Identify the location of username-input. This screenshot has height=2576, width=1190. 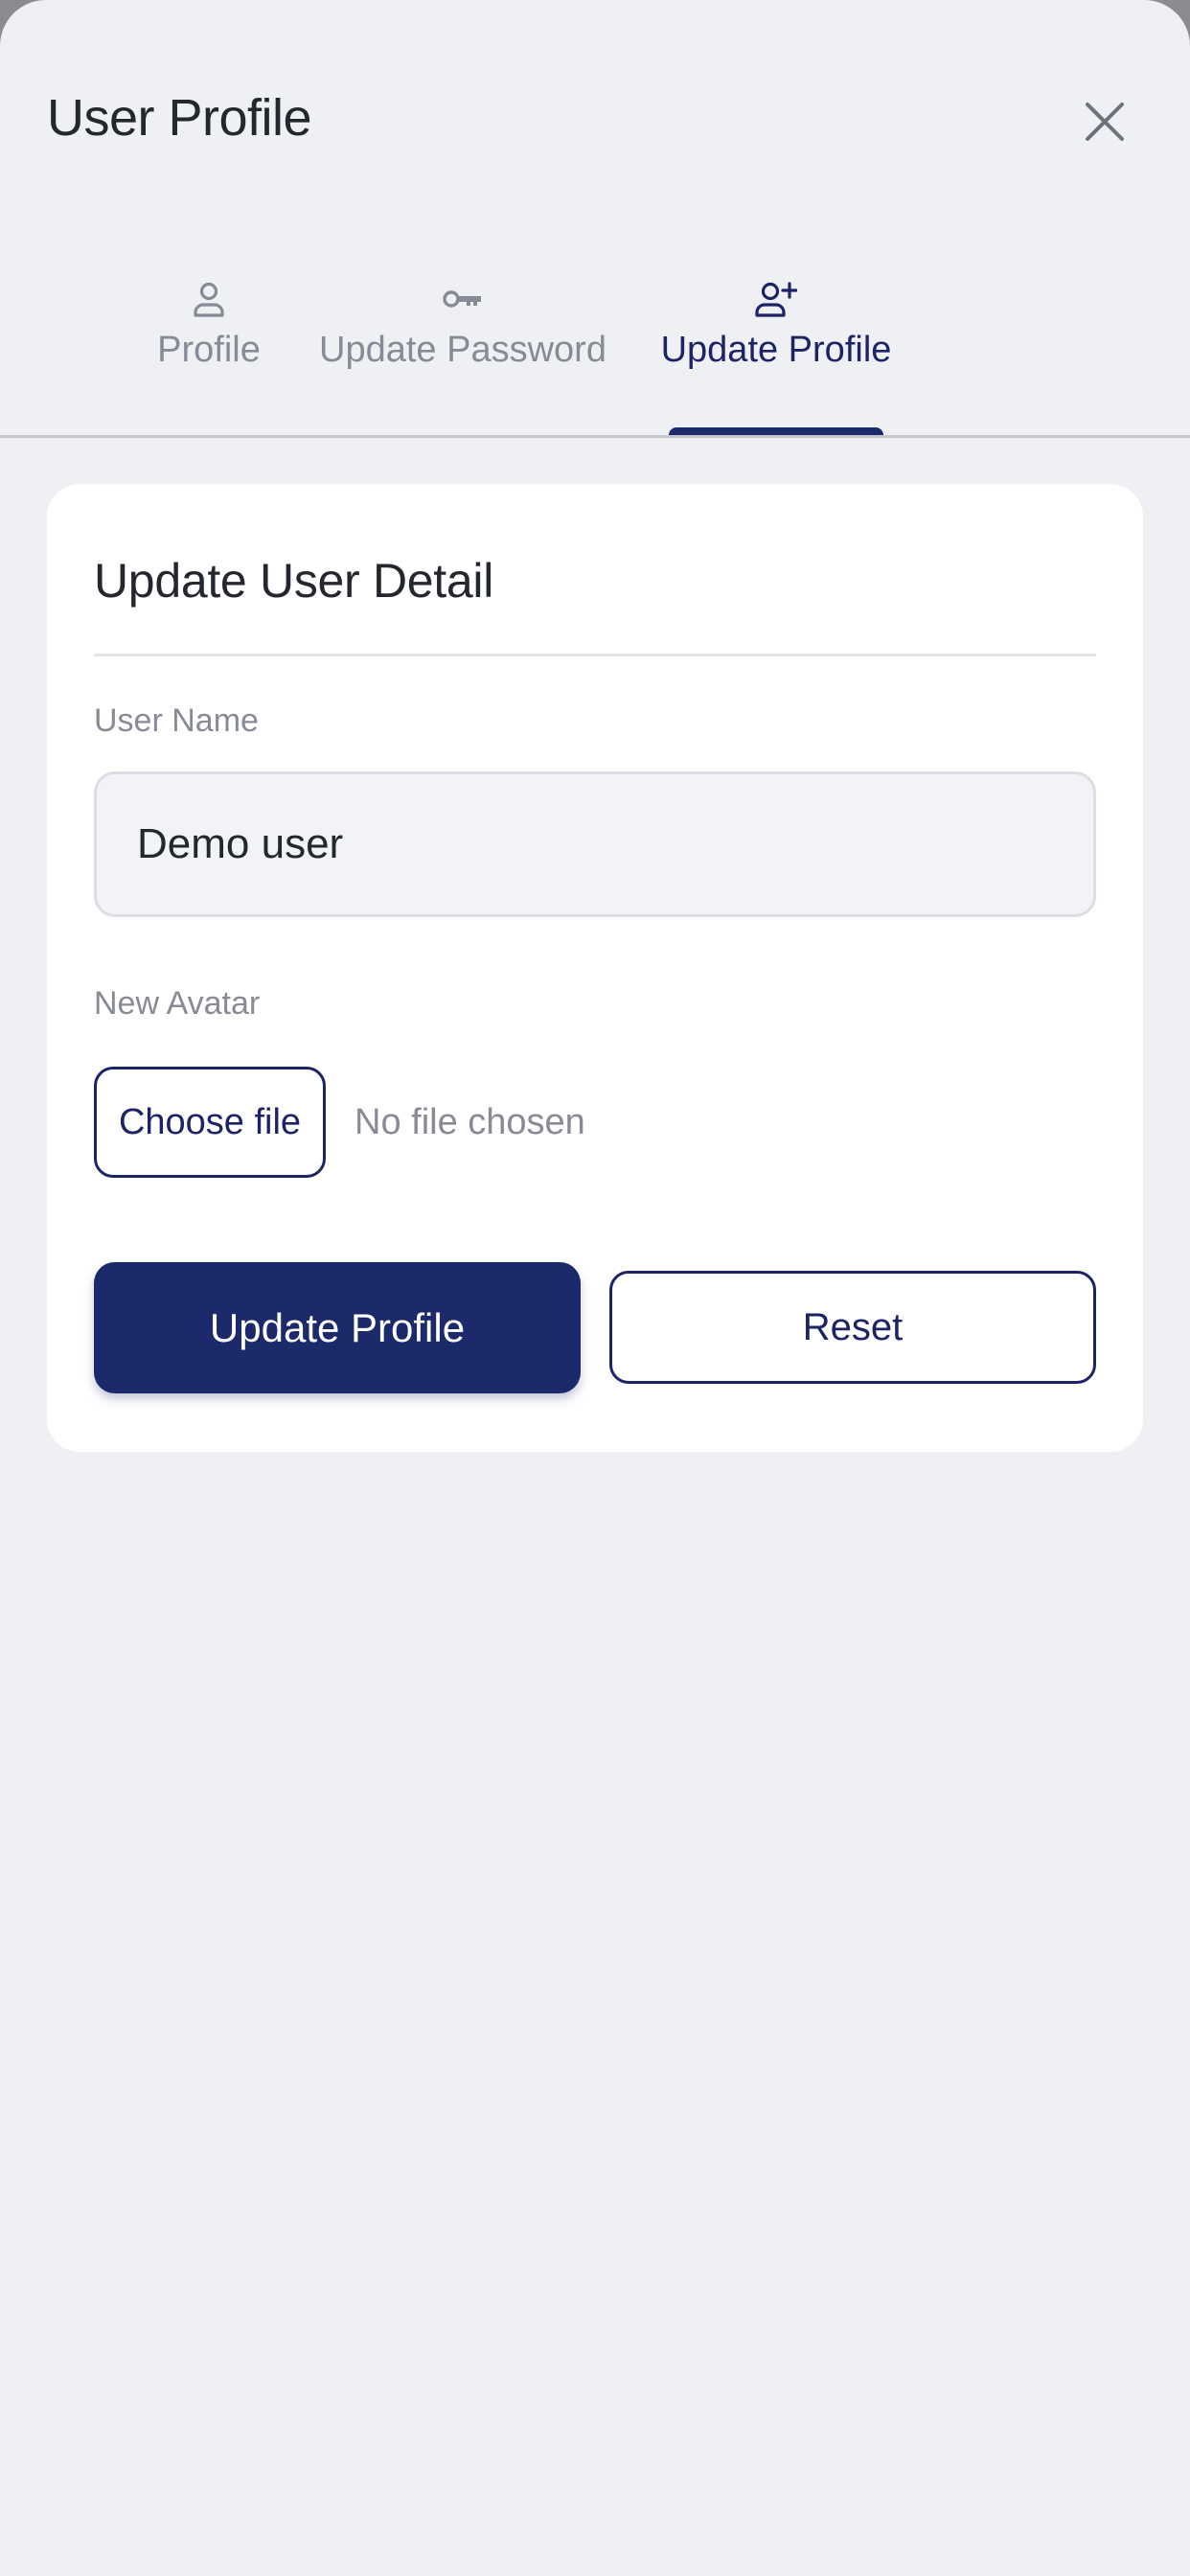
(595, 844).